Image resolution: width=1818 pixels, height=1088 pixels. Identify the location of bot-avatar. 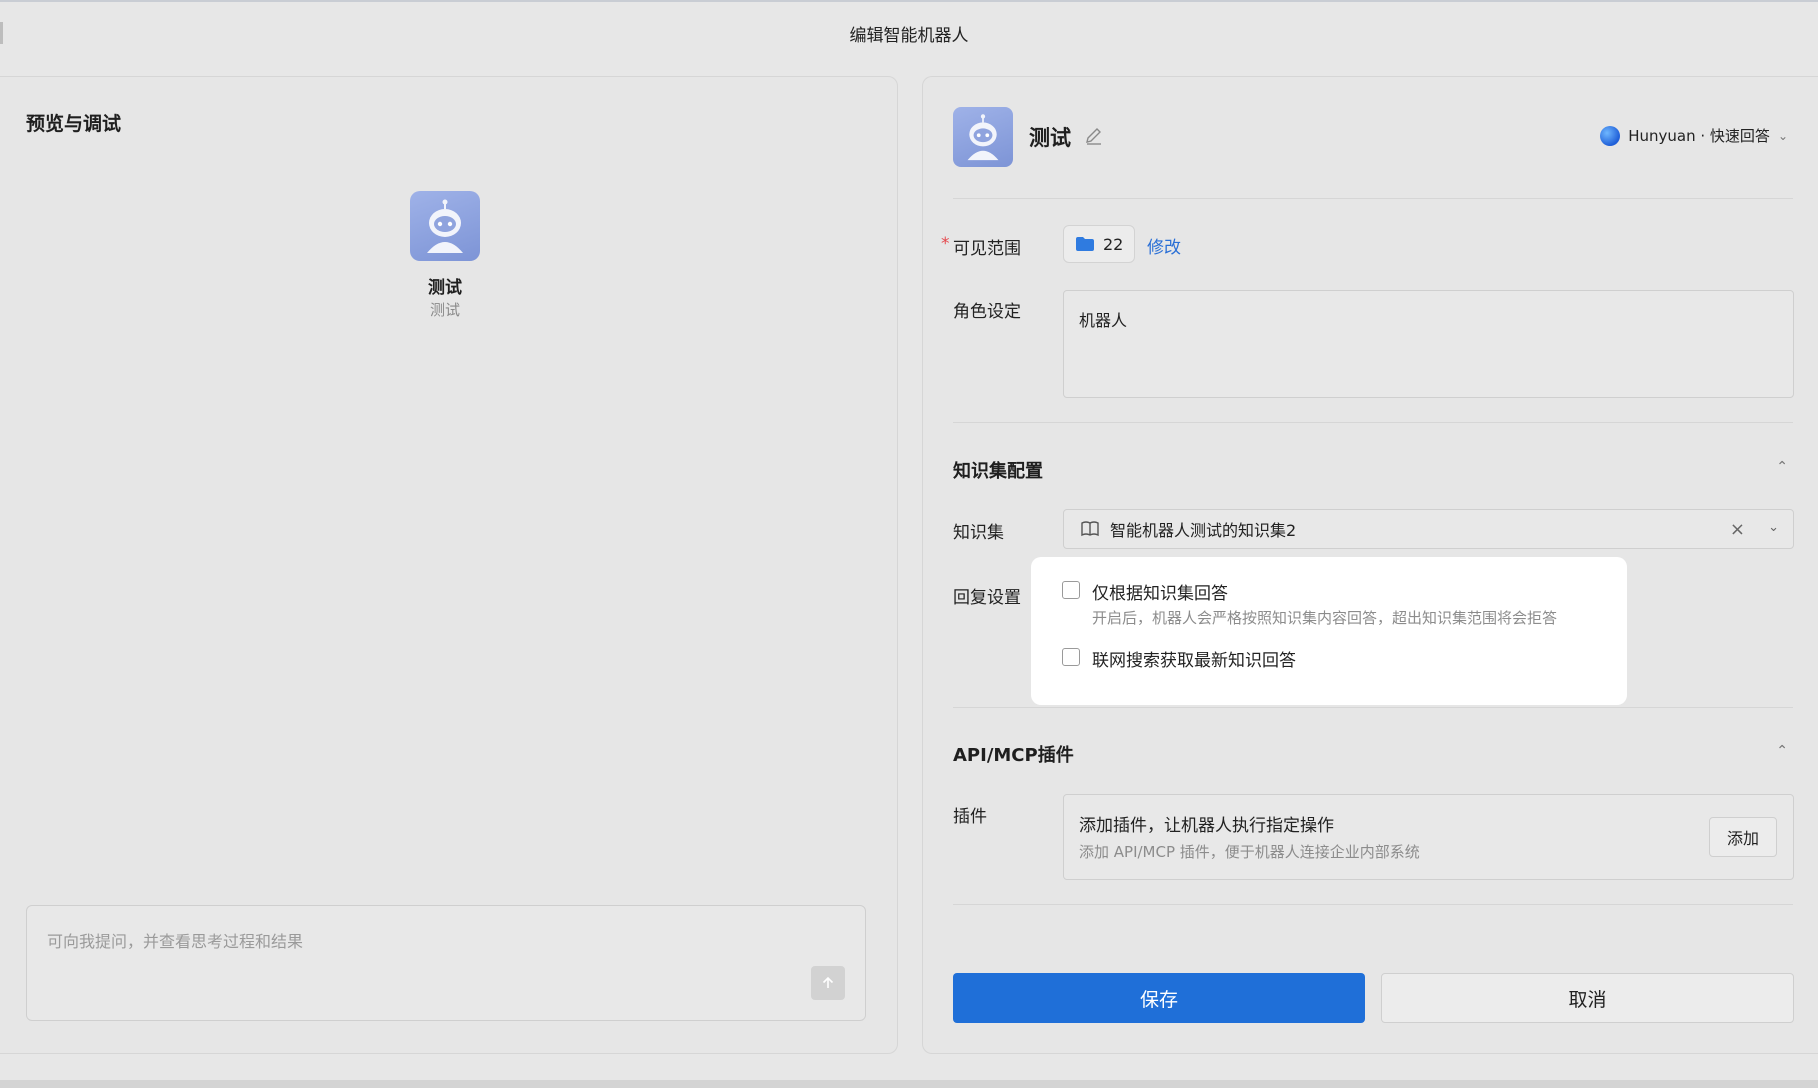
(983, 137).